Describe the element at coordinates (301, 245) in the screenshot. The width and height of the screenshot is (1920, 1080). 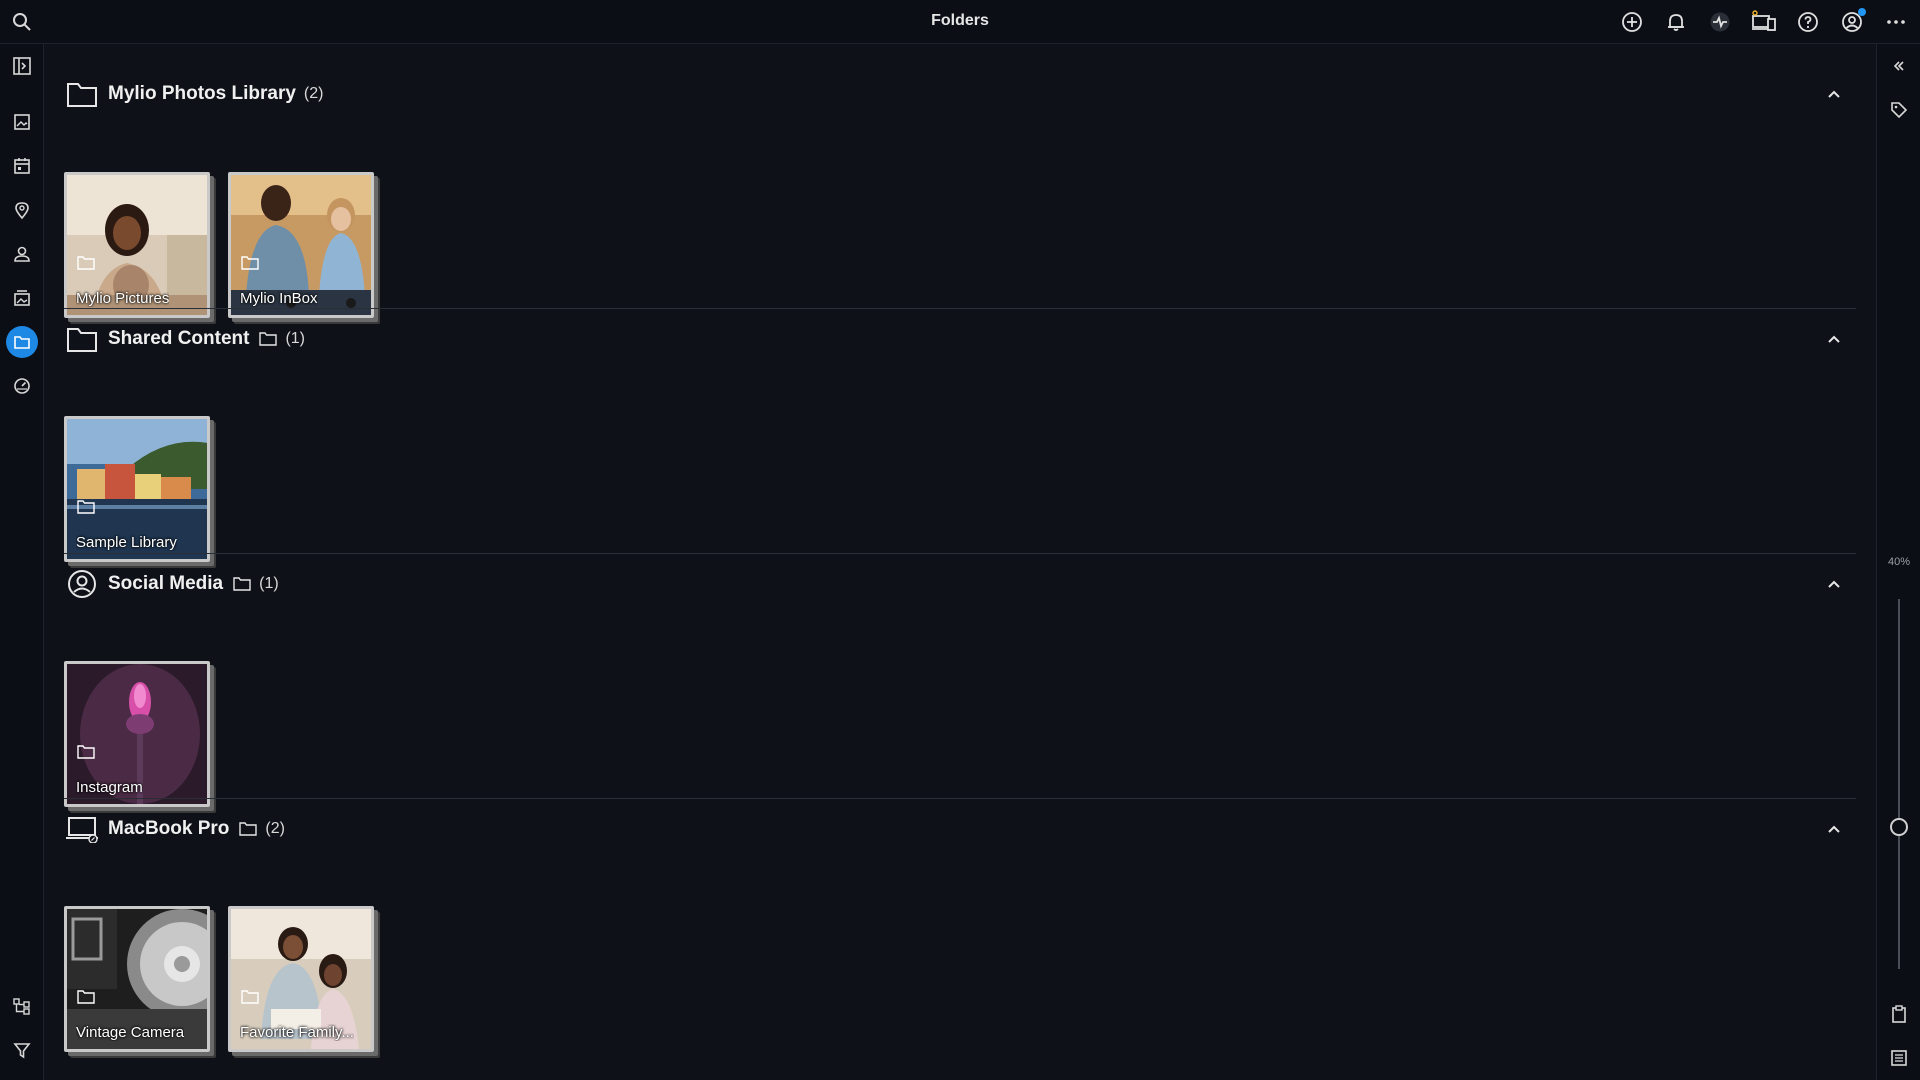
I see `folder-tile: Mylio InBox` at that location.